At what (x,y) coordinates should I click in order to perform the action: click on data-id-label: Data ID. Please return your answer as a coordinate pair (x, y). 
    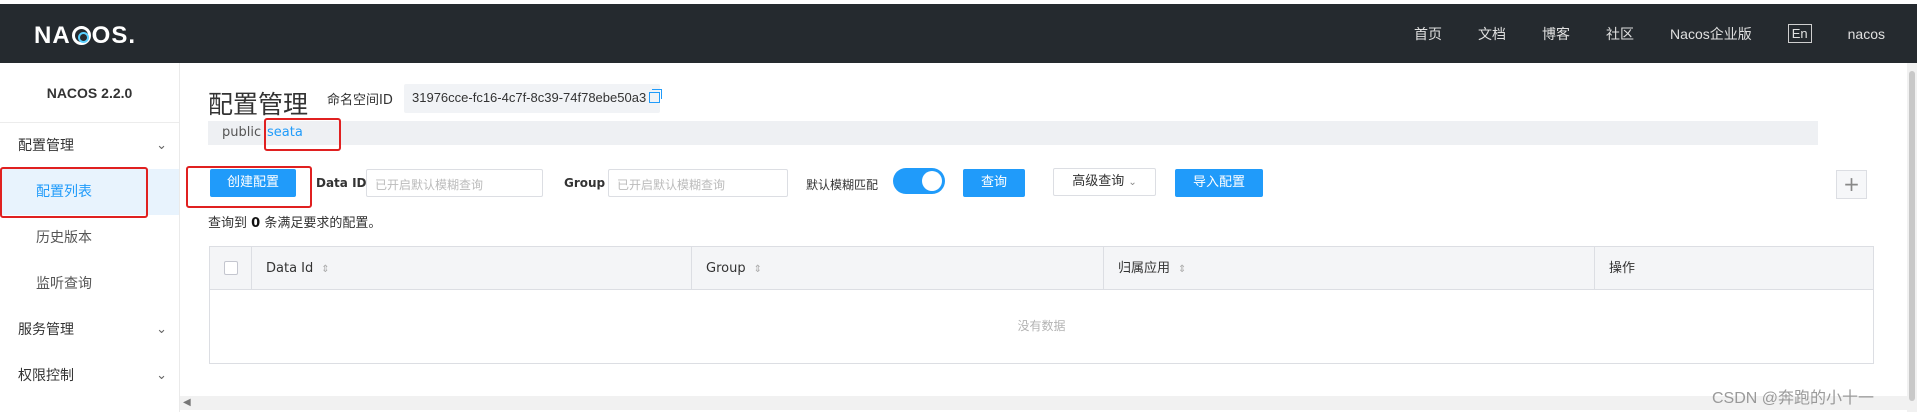
    Looking at the image, I should click on (341, 183).